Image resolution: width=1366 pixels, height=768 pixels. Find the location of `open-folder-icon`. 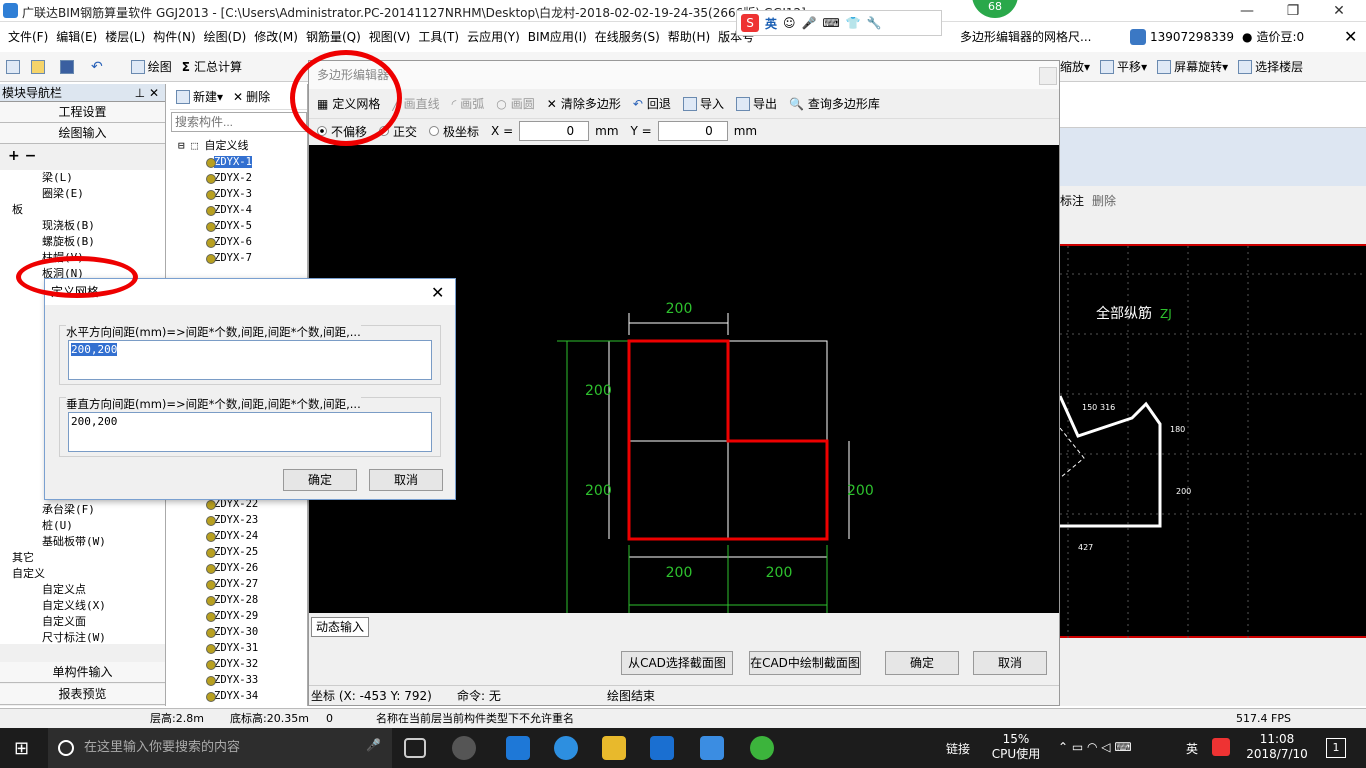

open-folder-icon is located at coordinates (38, 66).